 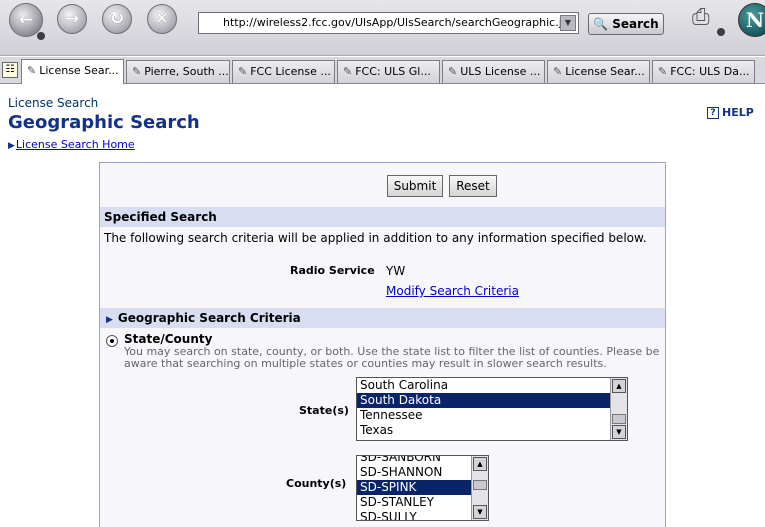 I want to click on geographic-criteria-header: ▶ Geographic Search Criteria, so click(x=382, y=318).